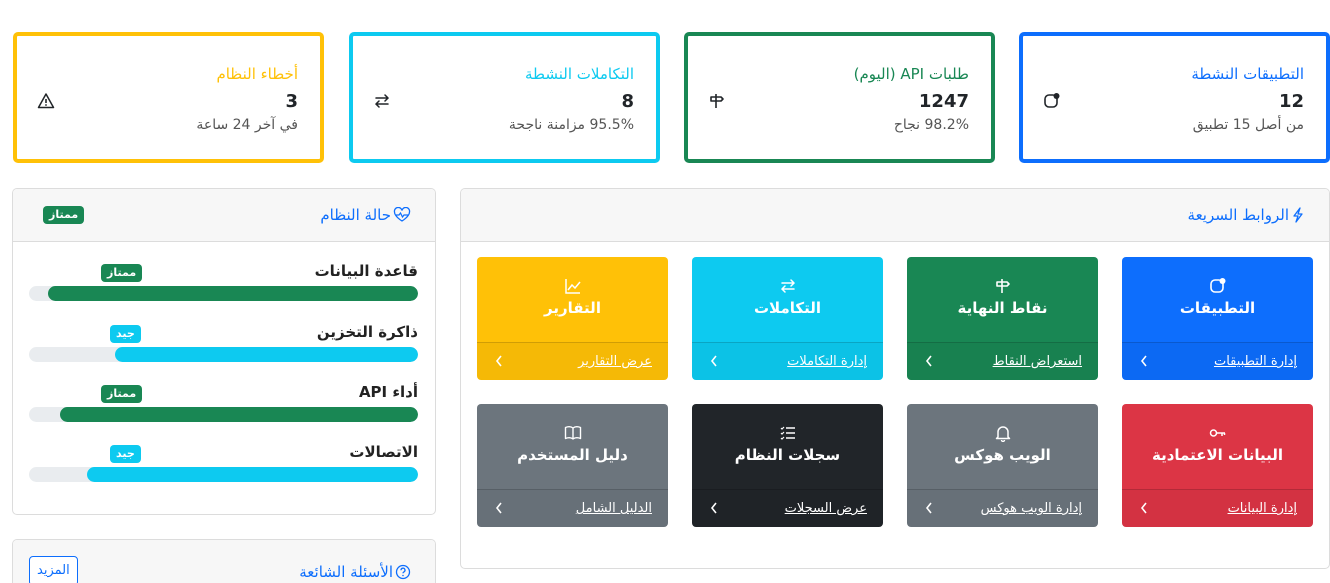 The width and height of the screenshot is (1330, 583). I want to click on stat-title: أخطاء النظام, so click(257, 74).